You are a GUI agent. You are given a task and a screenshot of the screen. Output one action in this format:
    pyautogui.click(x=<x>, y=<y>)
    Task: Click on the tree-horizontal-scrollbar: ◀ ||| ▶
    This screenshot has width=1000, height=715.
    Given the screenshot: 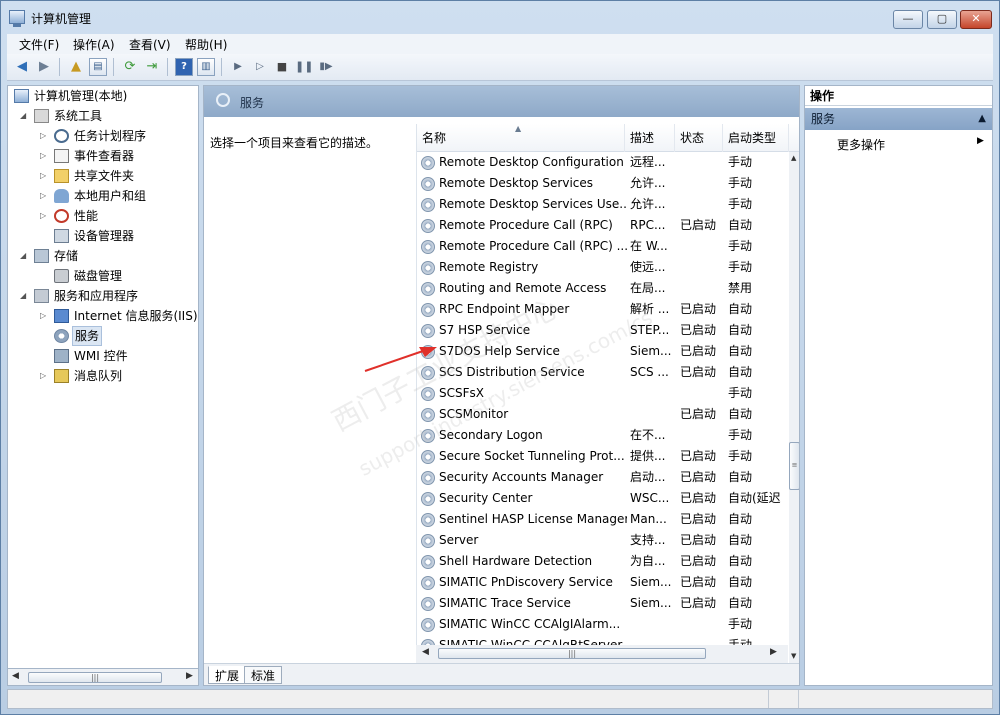 What is the action you would take?
    pyautogui.click(x=103, y=677)
    